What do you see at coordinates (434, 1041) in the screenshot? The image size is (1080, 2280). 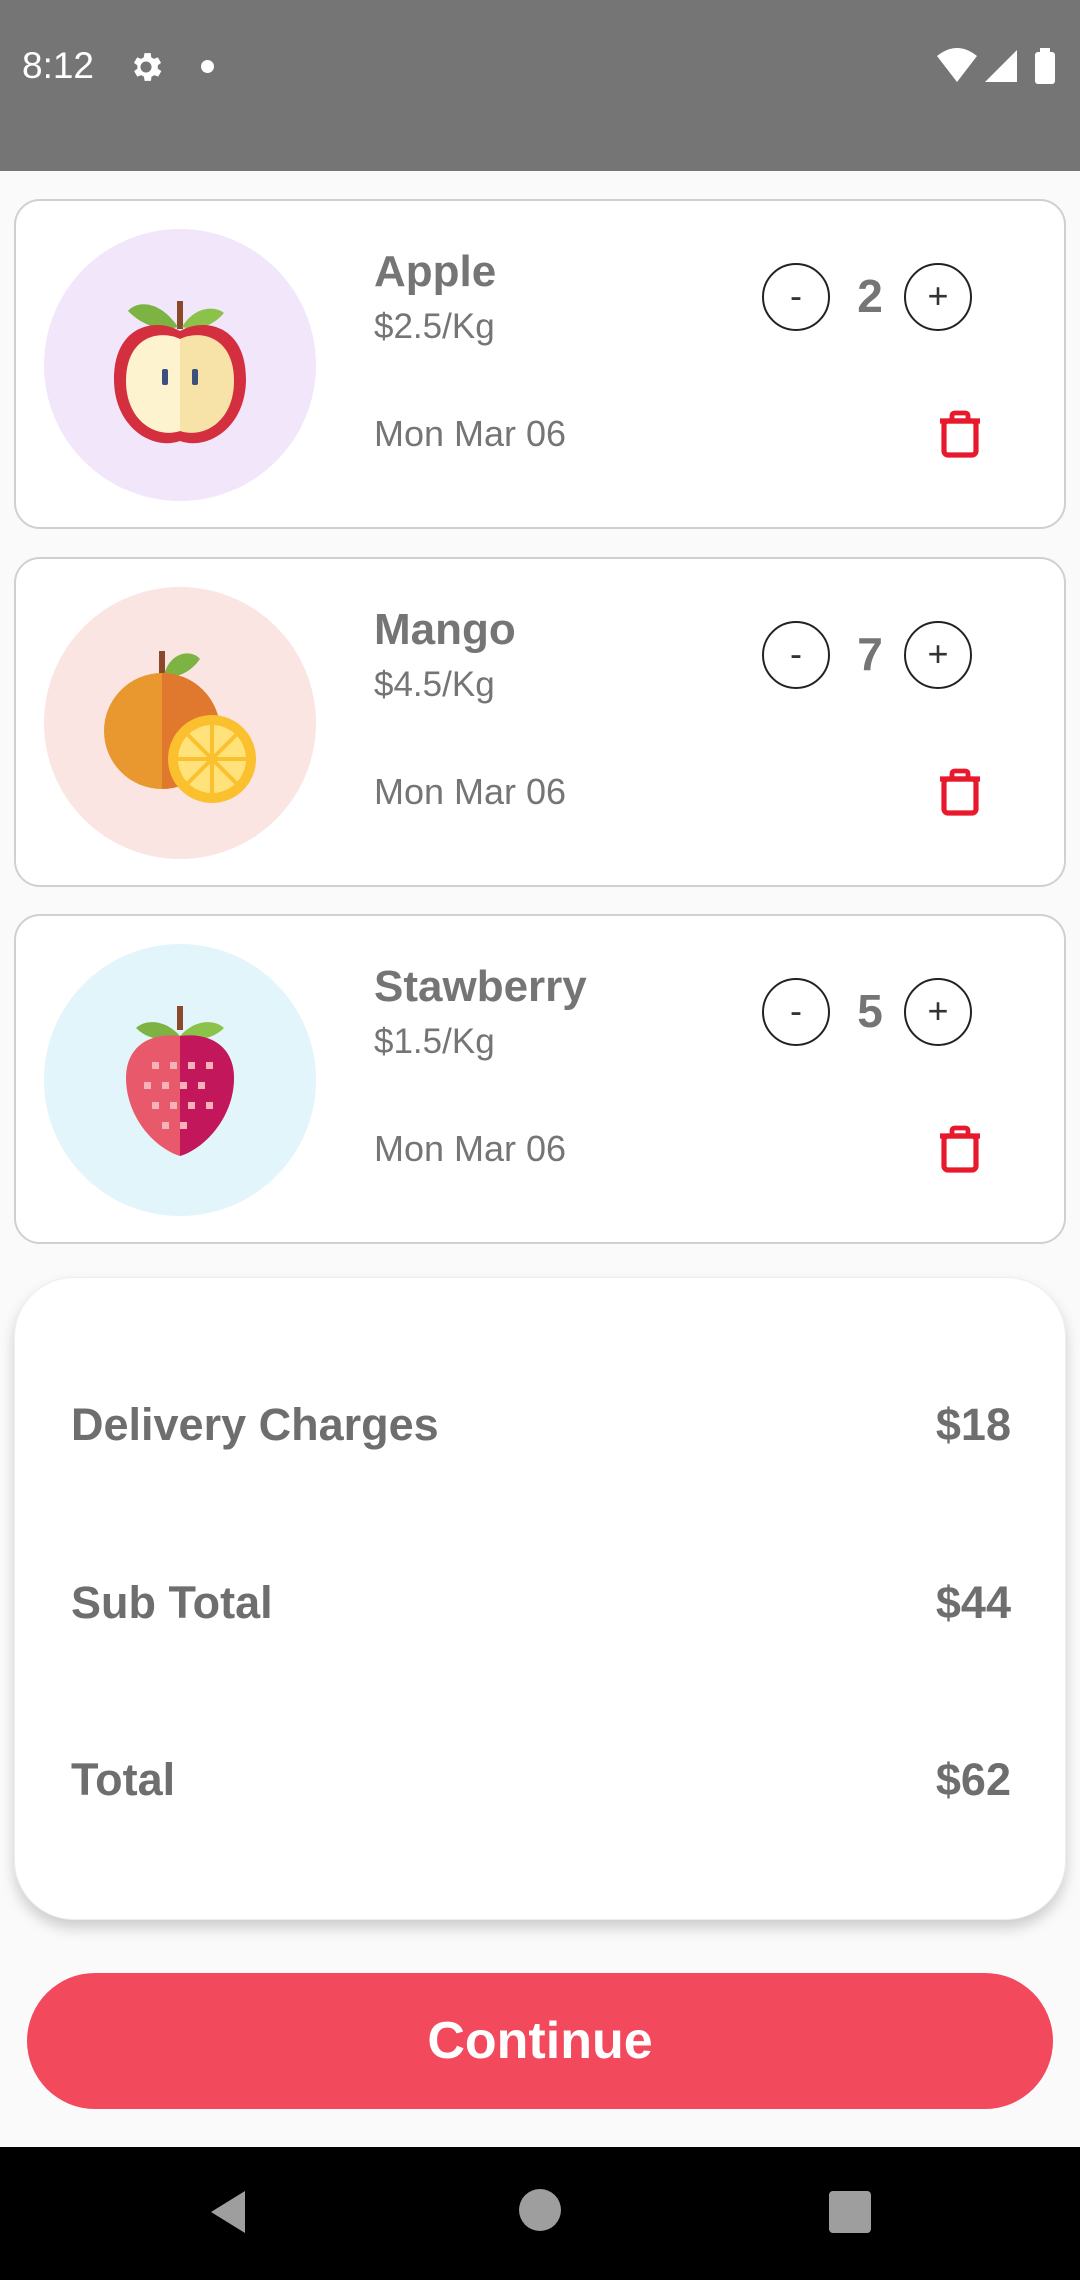 I see `item-price: $1.5/Kg` at bounding box center [434, 1041].